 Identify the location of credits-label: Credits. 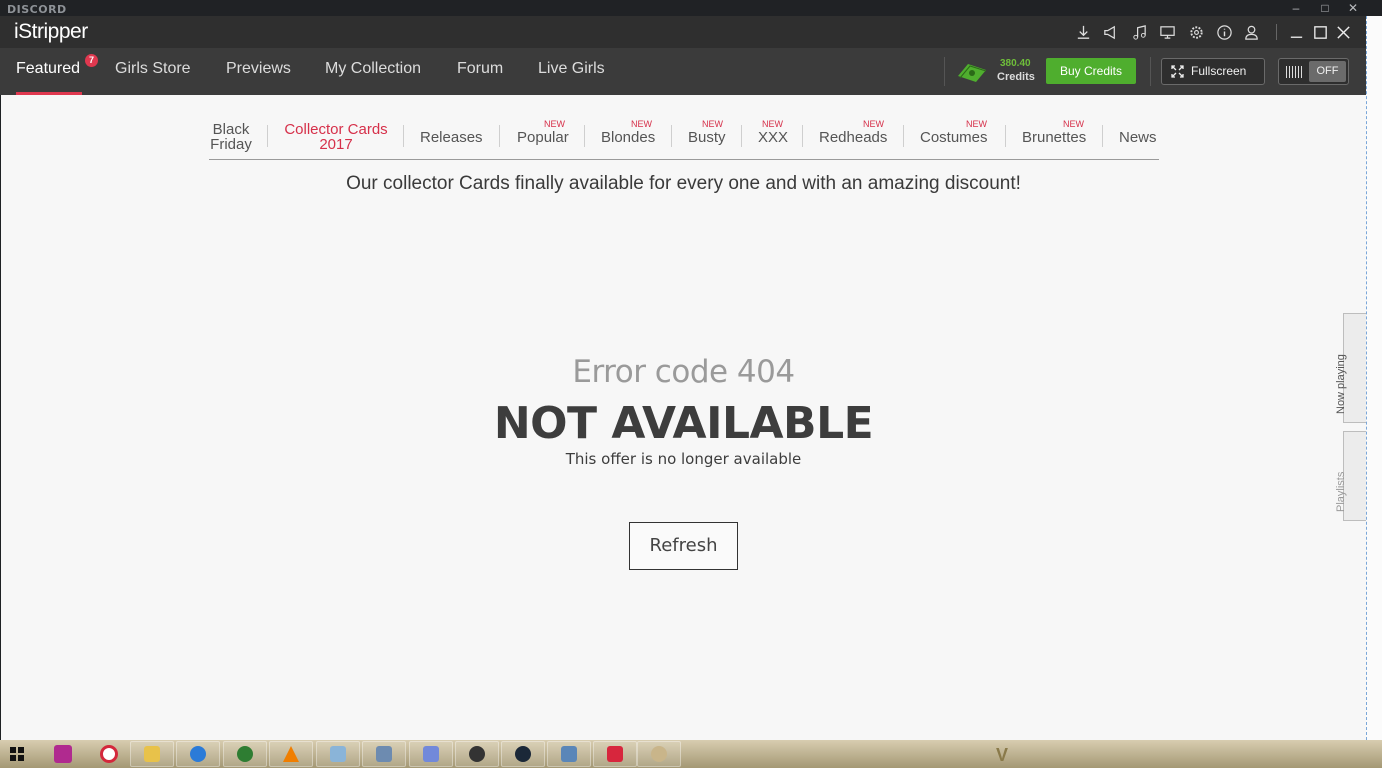
(1016, 77).